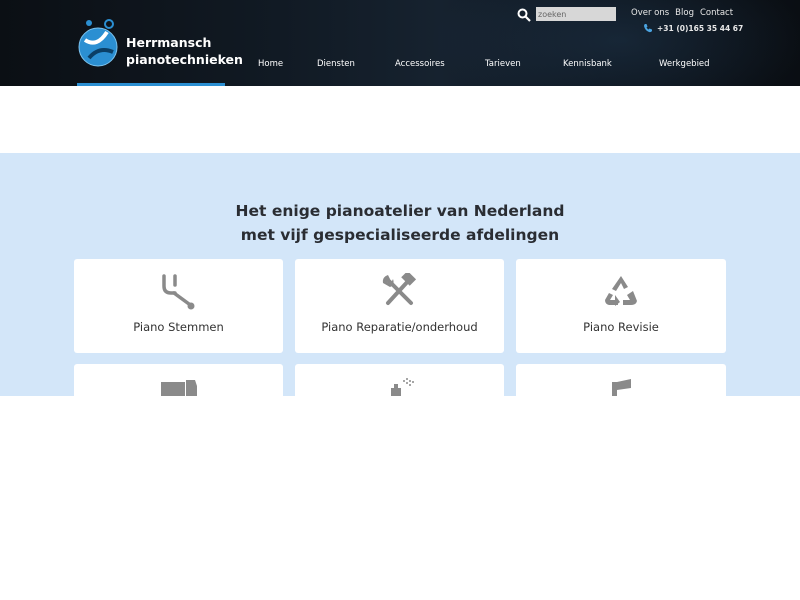  What do you see at coordinates (399, 327) in the screenshot?
I see `service-card-label: Piano Reparatie/onderhoud` at bounding box center [399, 327].